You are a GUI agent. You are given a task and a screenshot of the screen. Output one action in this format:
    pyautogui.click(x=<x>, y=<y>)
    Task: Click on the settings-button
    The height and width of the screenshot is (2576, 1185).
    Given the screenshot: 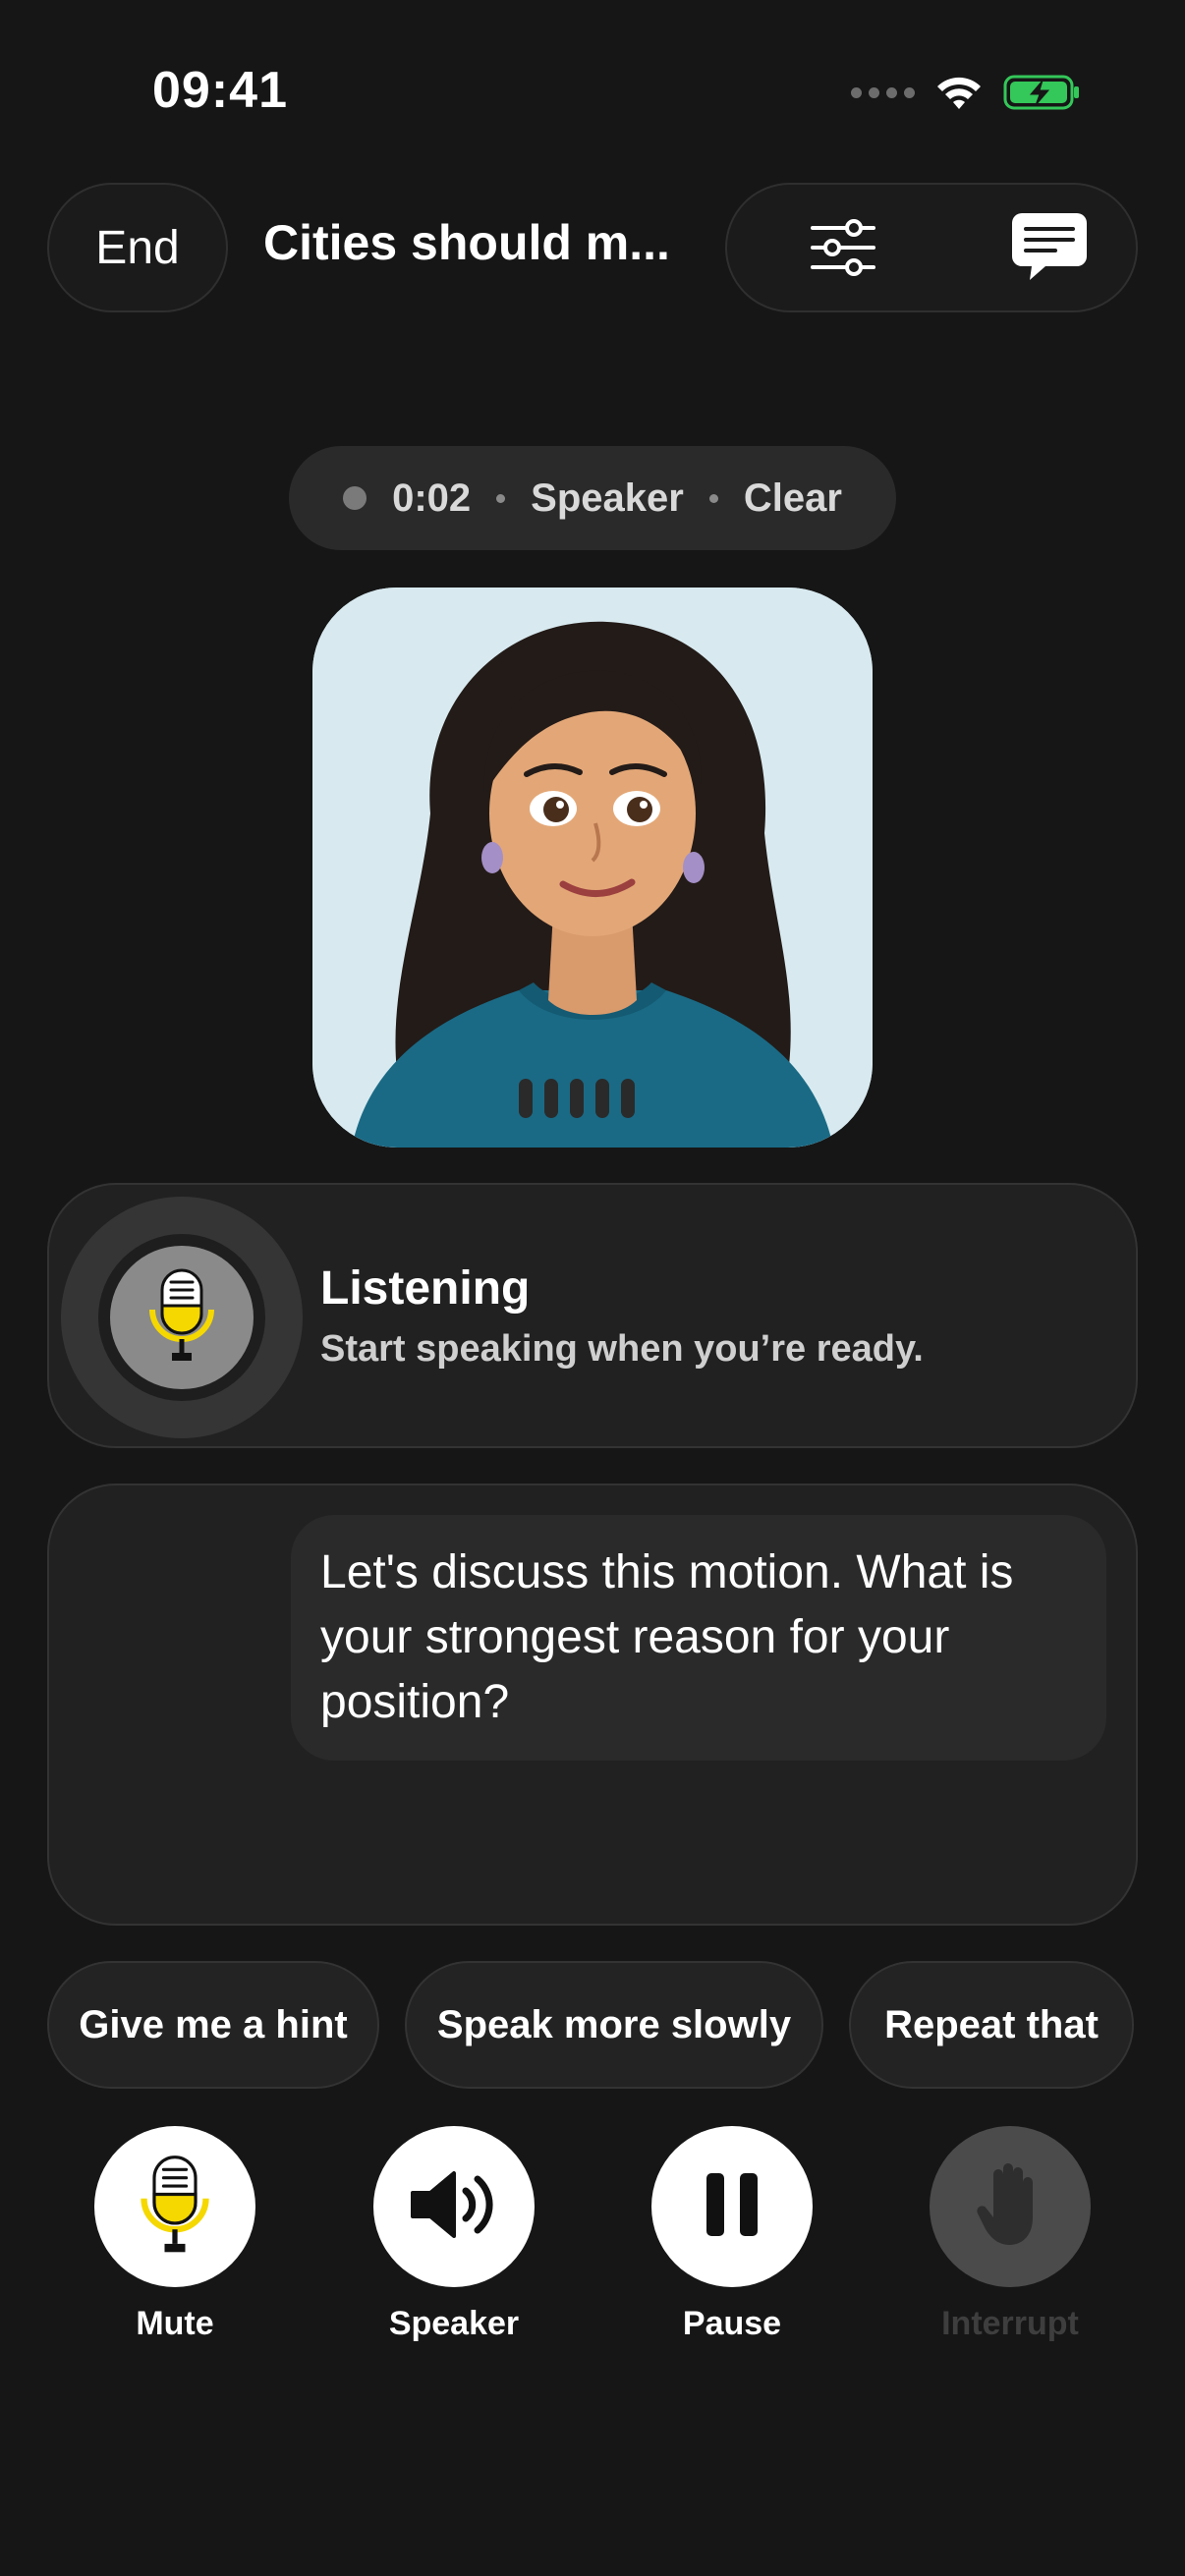 What is the action you would take?
    pyautogui.click(x=843, y=249)
    